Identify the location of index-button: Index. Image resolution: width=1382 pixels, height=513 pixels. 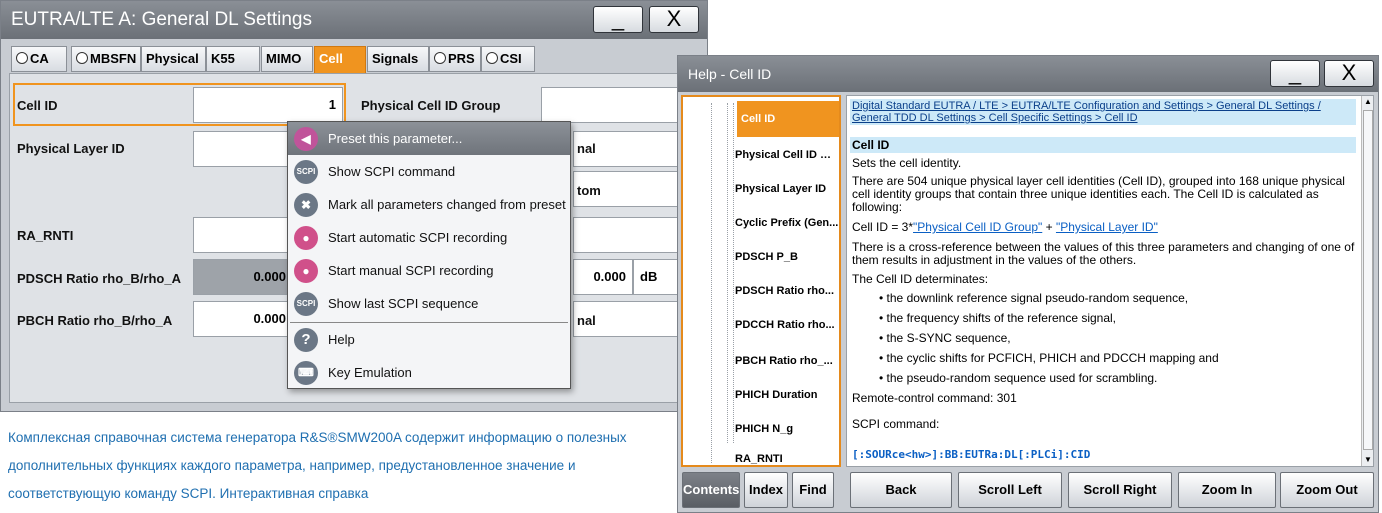
(766, 490).